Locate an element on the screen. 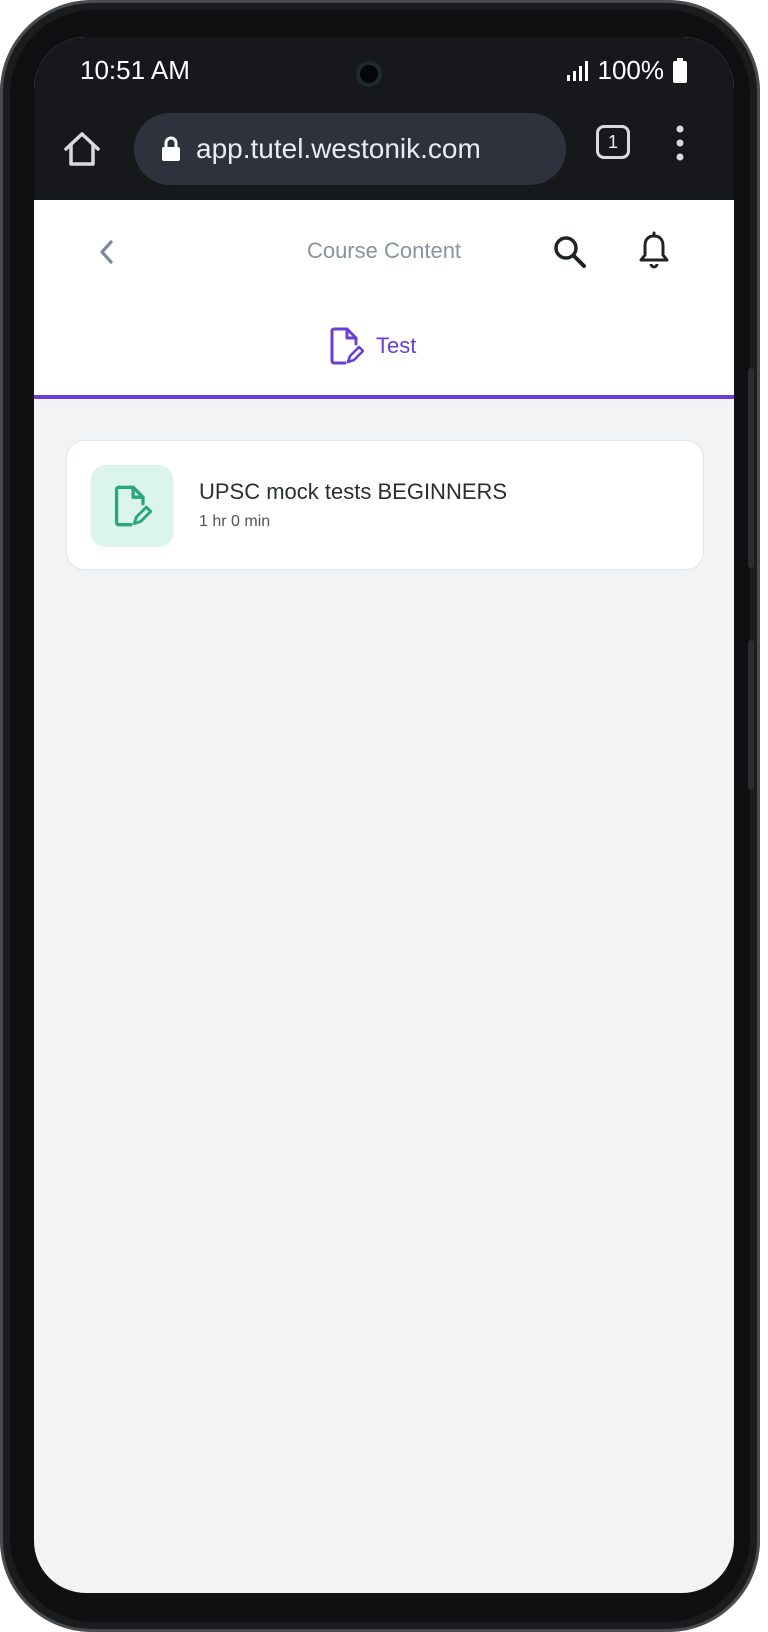  more-menu-icon is located at coordinates (680, 143).